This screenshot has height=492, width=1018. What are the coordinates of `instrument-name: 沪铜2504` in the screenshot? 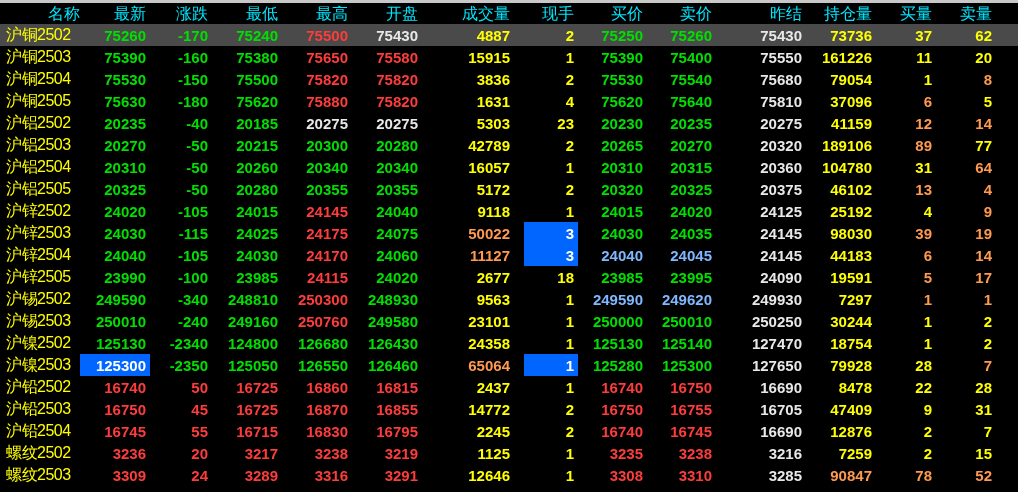 It's located at (38, 79).